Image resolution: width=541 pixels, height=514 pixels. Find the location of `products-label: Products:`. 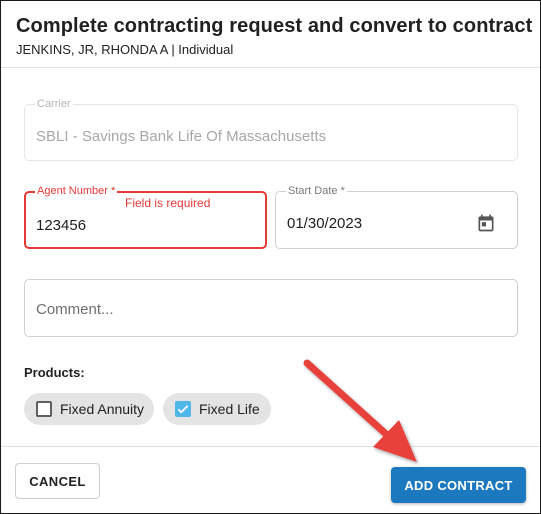

products-label: Products: is located at coordinates (54, 372).